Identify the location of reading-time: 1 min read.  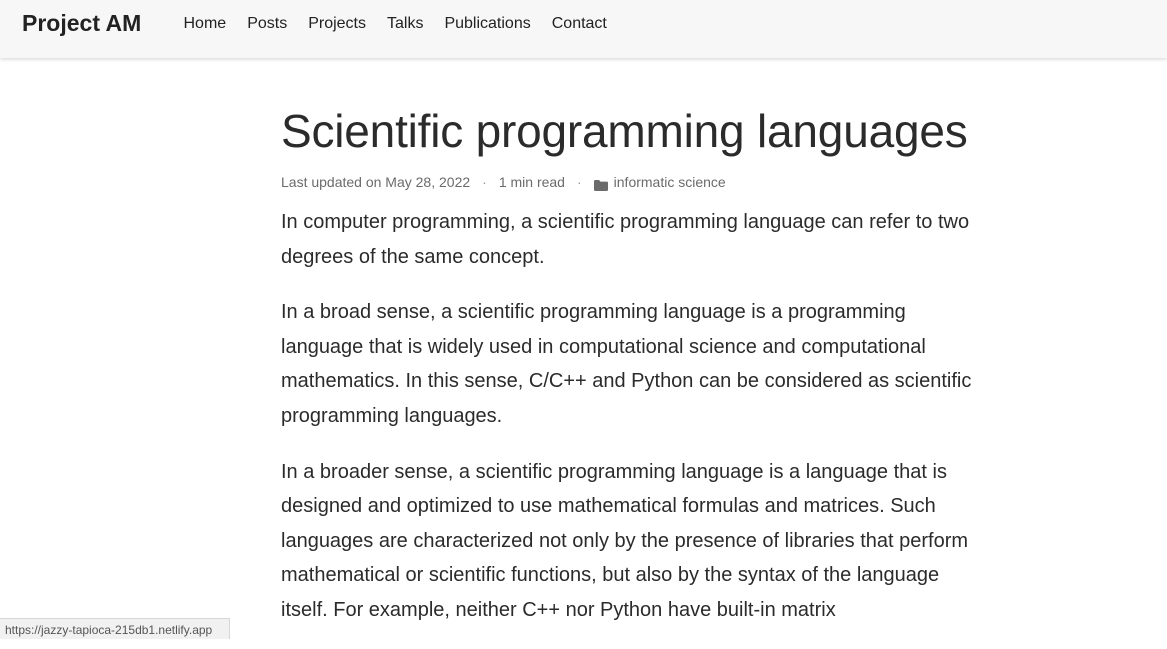
(531, 182).